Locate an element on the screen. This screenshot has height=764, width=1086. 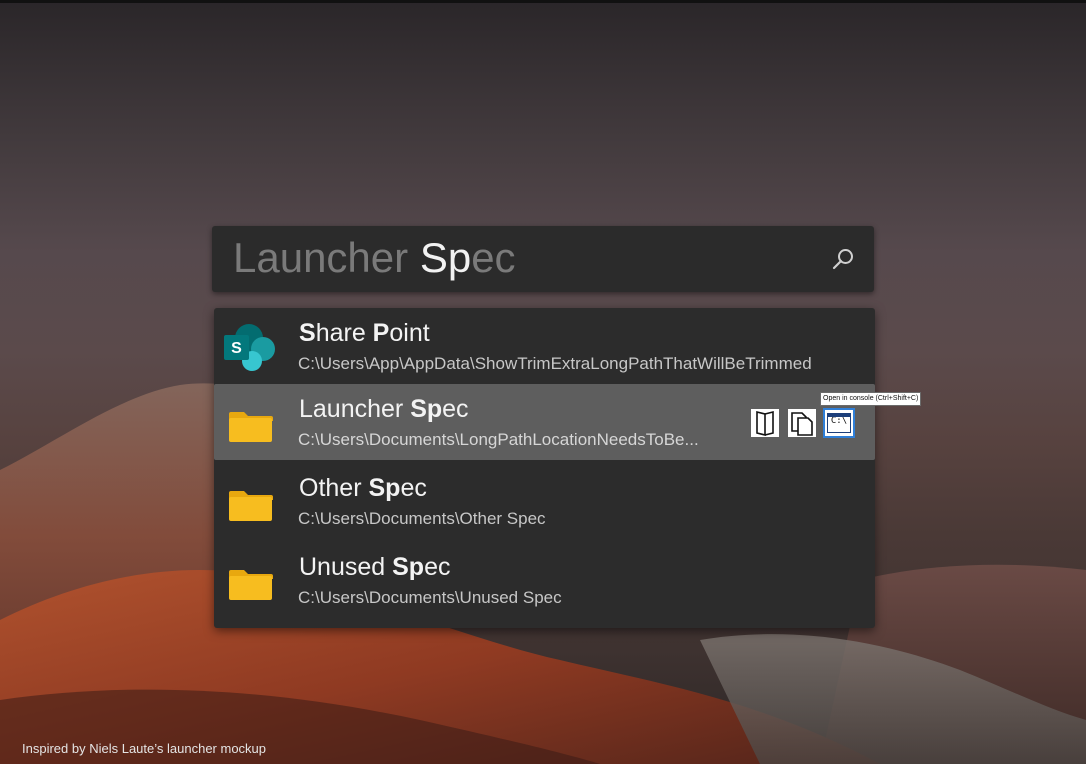
sharepoint-icon: S is located at coordinates (249, 347).